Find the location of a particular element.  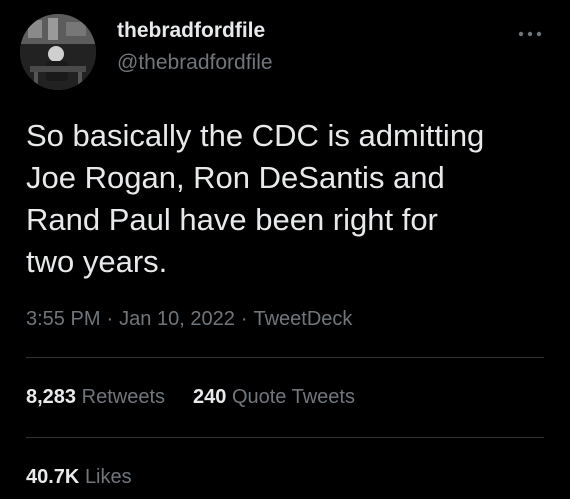

likes-stats: 40.7K Likes is located at coordinates (79, 477).